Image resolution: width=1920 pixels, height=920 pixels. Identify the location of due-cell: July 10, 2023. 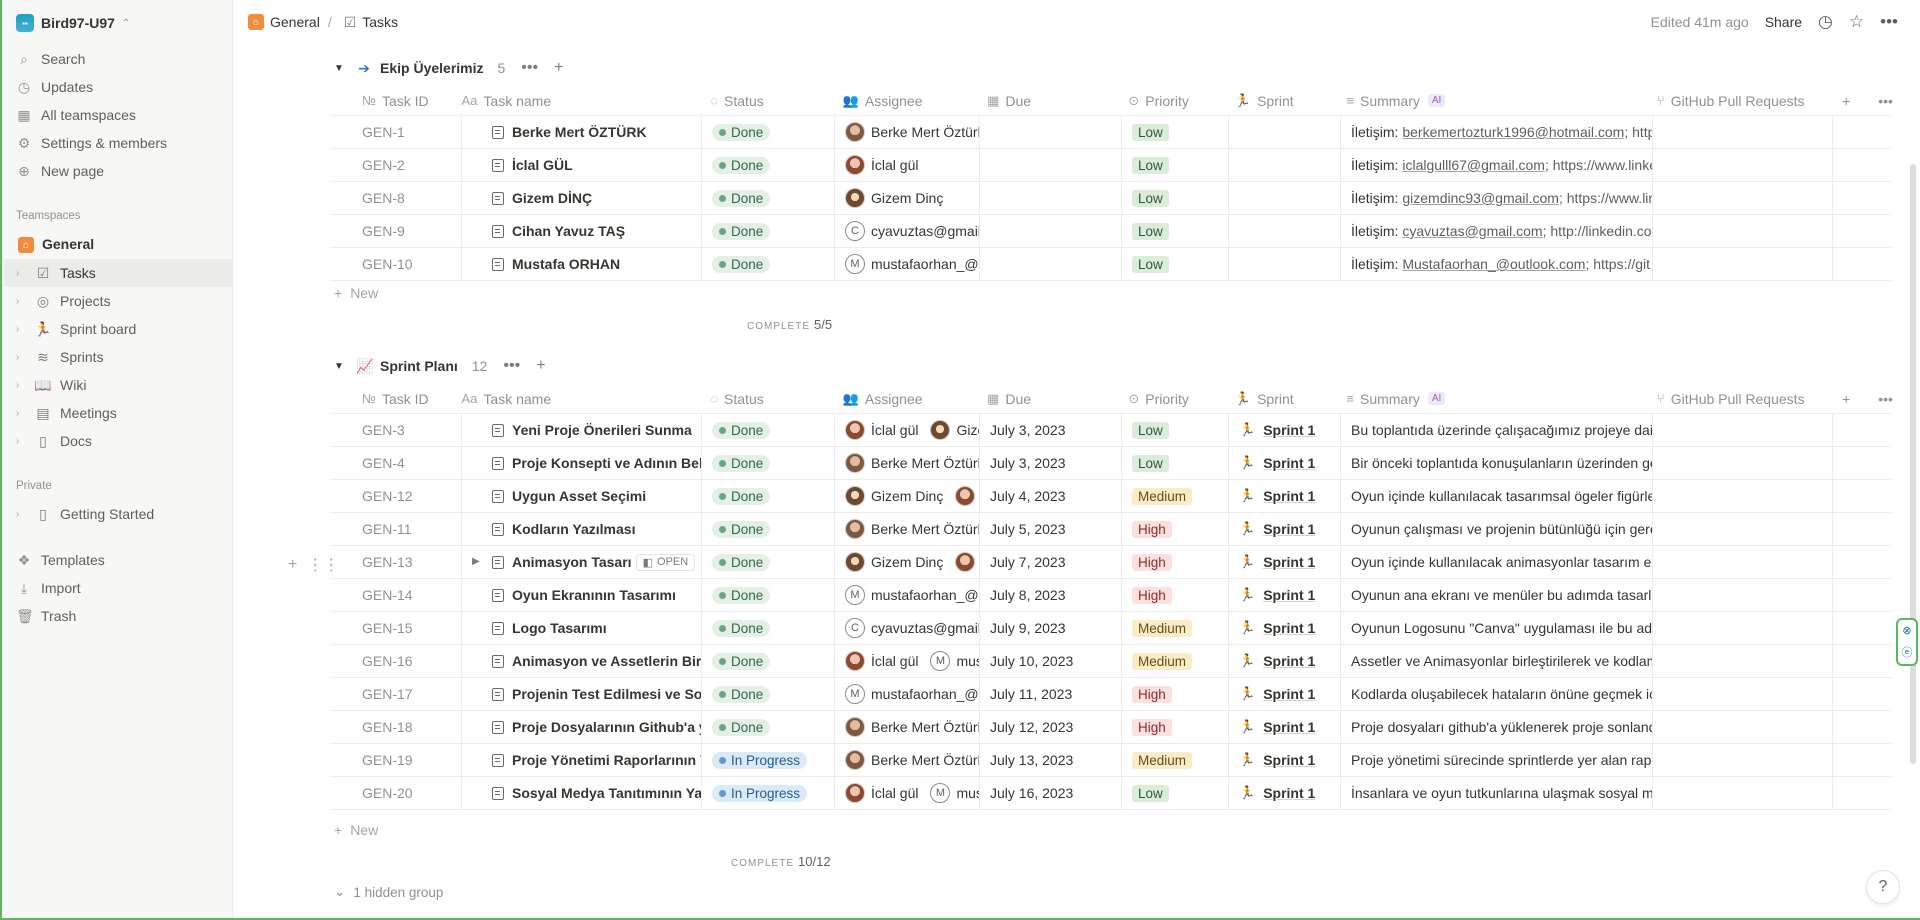
(1051, 661).